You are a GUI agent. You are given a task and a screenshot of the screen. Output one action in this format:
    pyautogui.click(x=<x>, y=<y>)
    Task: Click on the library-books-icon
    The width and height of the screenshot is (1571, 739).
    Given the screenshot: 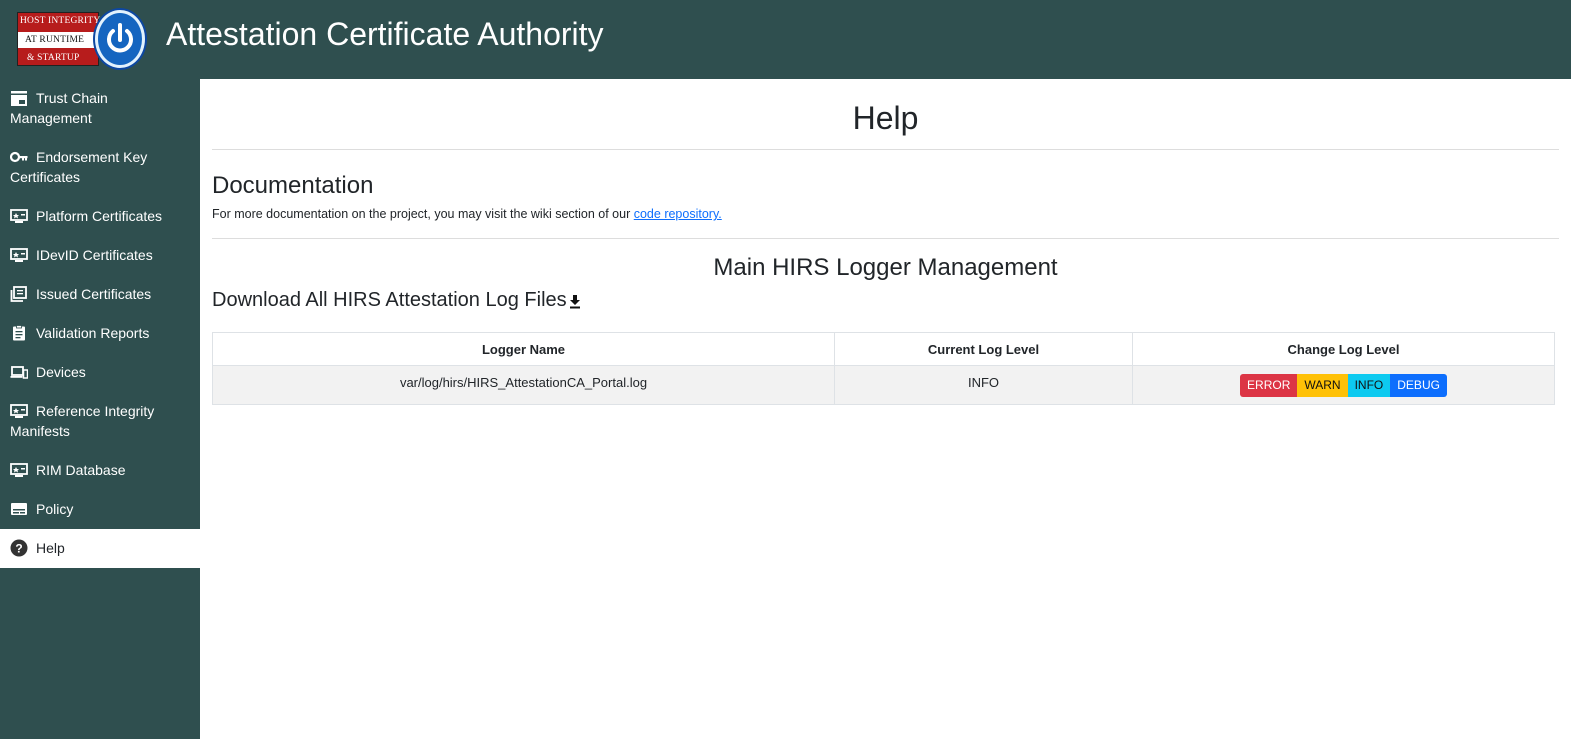 What is the action you would take?
    pyautogui.click(x=18, y=294)
    